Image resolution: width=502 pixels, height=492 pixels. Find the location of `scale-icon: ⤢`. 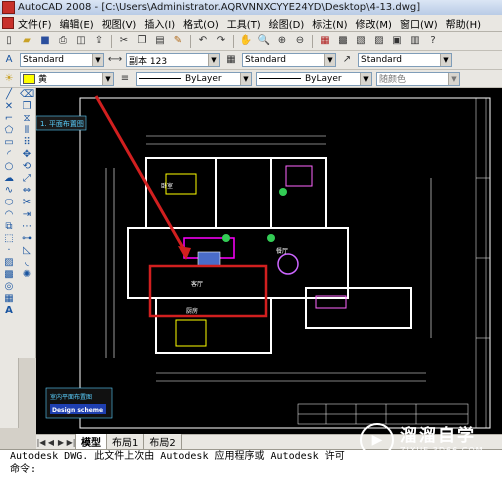

scale-icon: ⤢ is located at coordinates (27, 178).